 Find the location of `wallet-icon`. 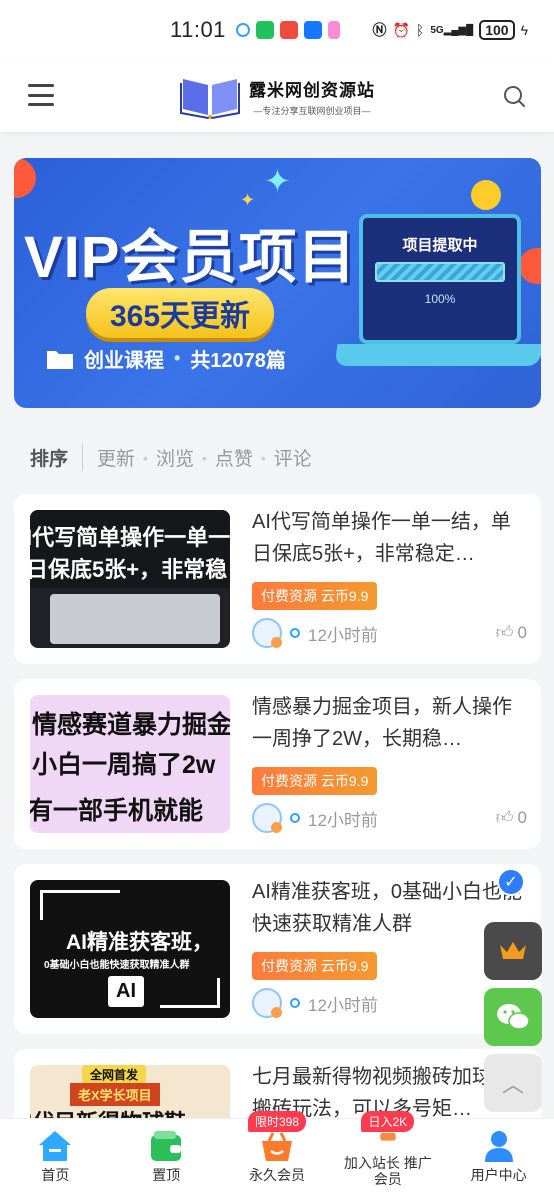

wallet-icon is located at coordinates (166, 1146).